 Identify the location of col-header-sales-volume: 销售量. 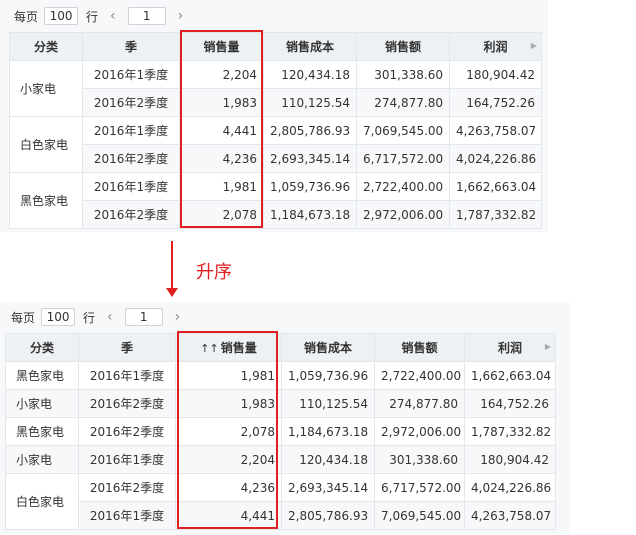
(221, 46).